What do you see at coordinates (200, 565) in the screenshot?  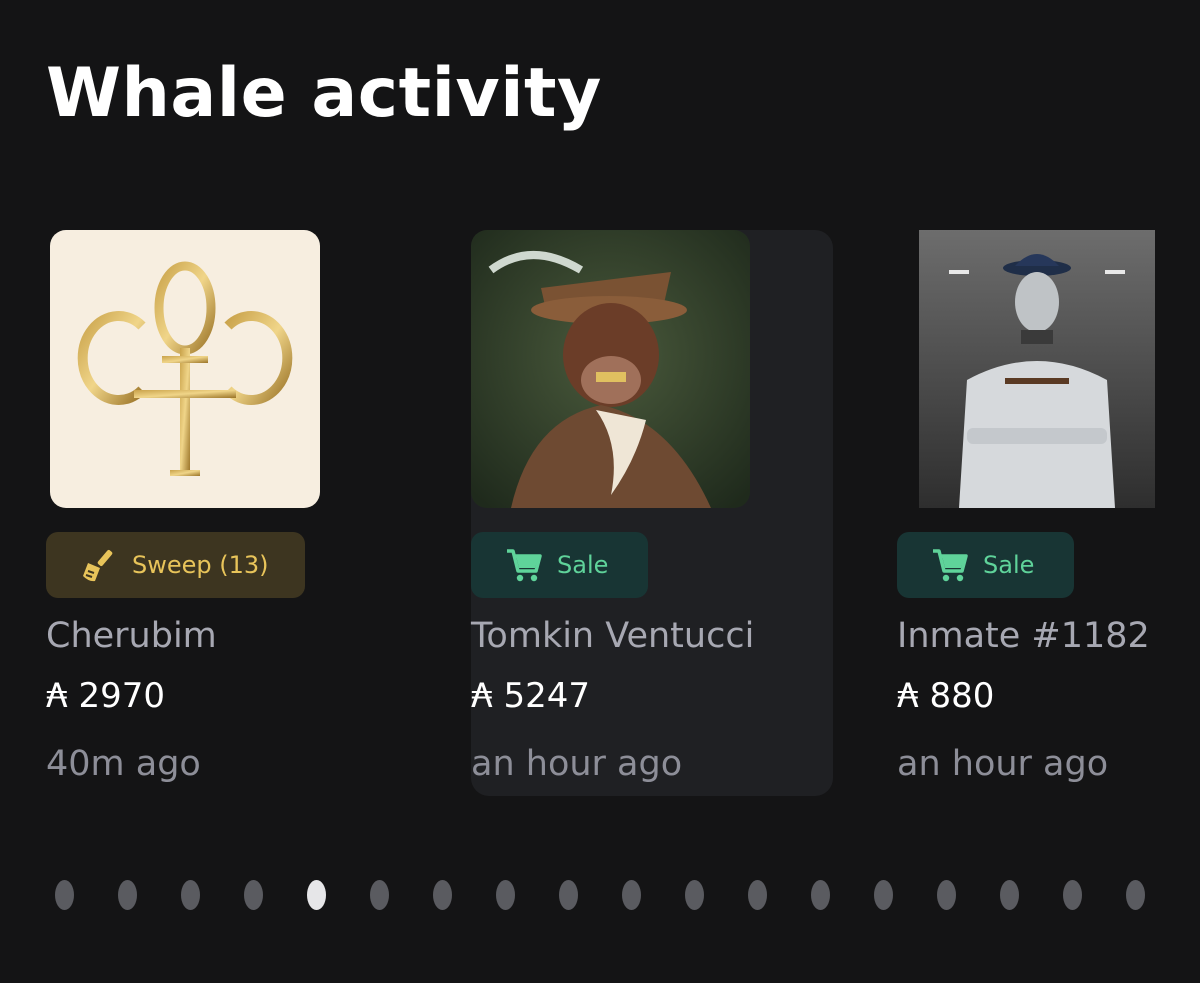 I see `badge-label: Sweep (13)` at bounding box center [200, 565].